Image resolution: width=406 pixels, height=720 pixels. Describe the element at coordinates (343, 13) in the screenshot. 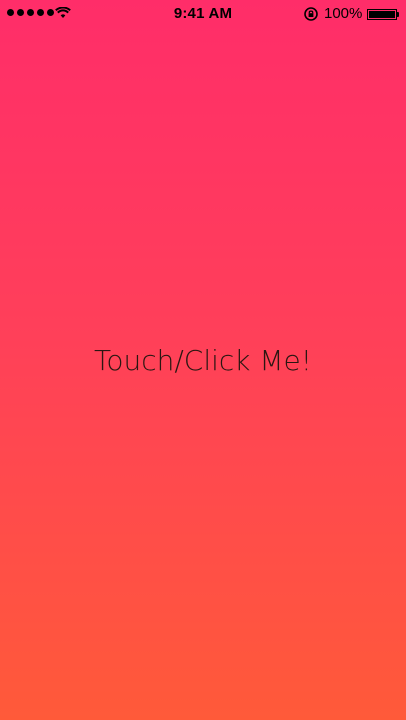

I see `battery-percentage: 100%` at that location.